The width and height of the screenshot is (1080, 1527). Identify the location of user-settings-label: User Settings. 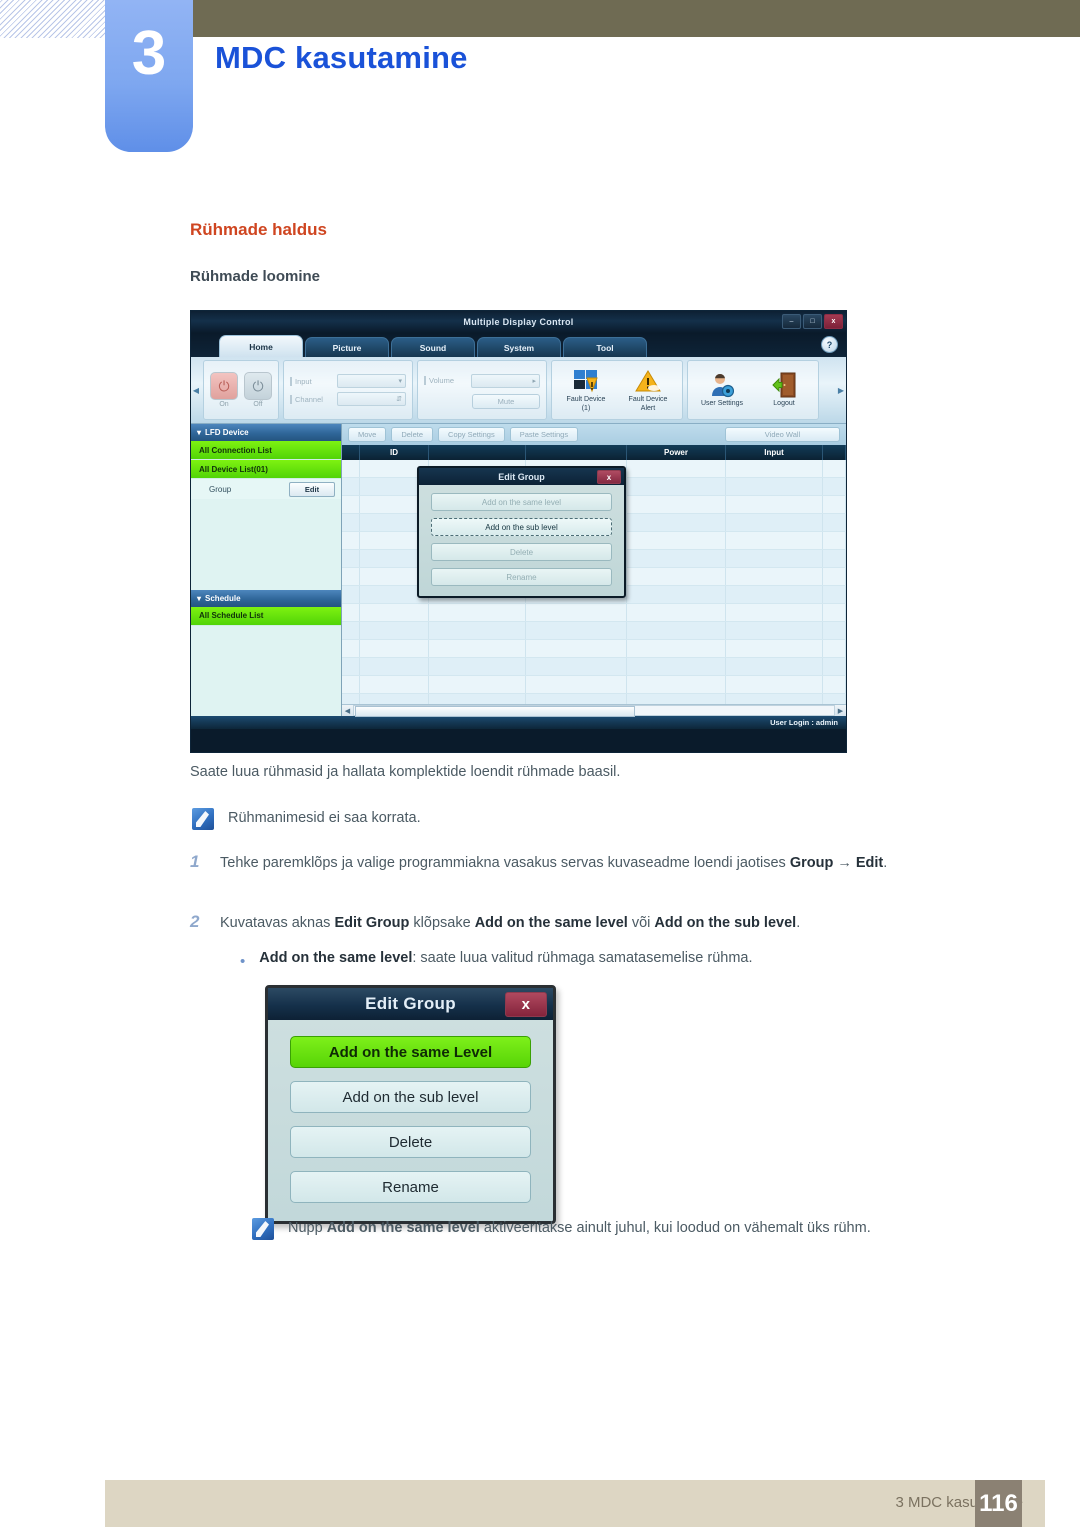
(722, 404).